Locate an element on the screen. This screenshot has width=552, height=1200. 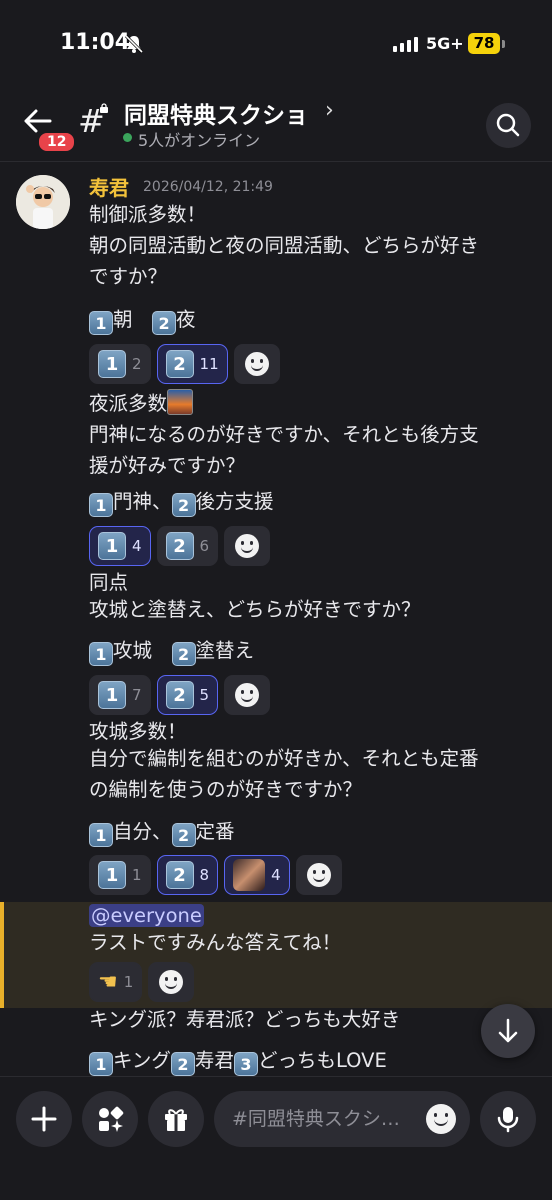
option-text: 門神、 is located at coordinates (142, 501).